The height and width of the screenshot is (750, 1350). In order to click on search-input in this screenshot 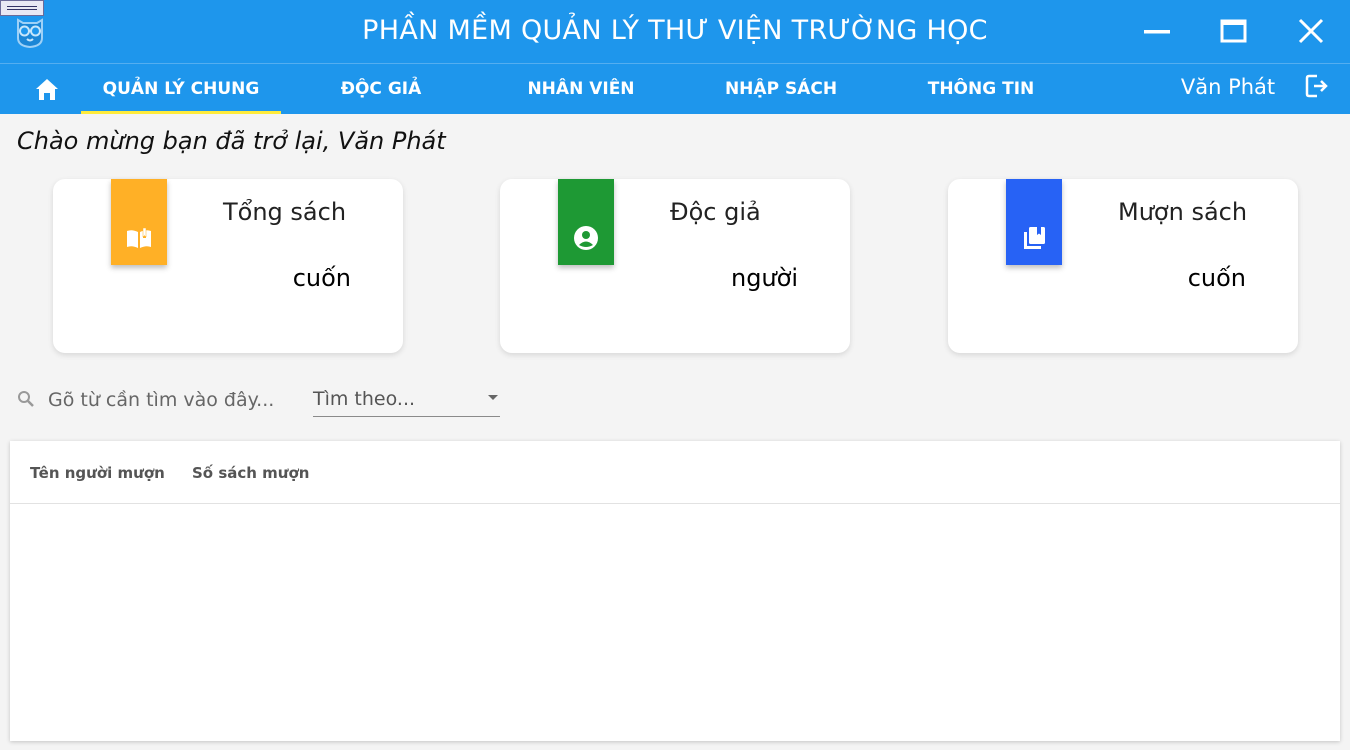, I will do `click(168, 400)`.